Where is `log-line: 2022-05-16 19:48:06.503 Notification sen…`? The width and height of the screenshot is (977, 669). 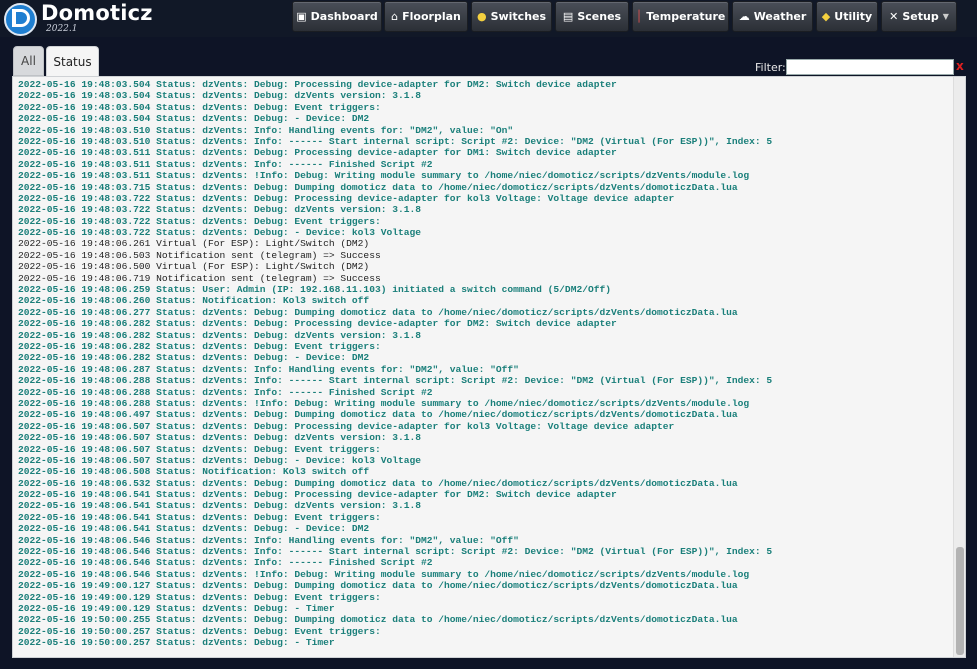
log-line: 2022-05-16 19:48:06.503 Notification sen… is located at coordinates (199, 255).